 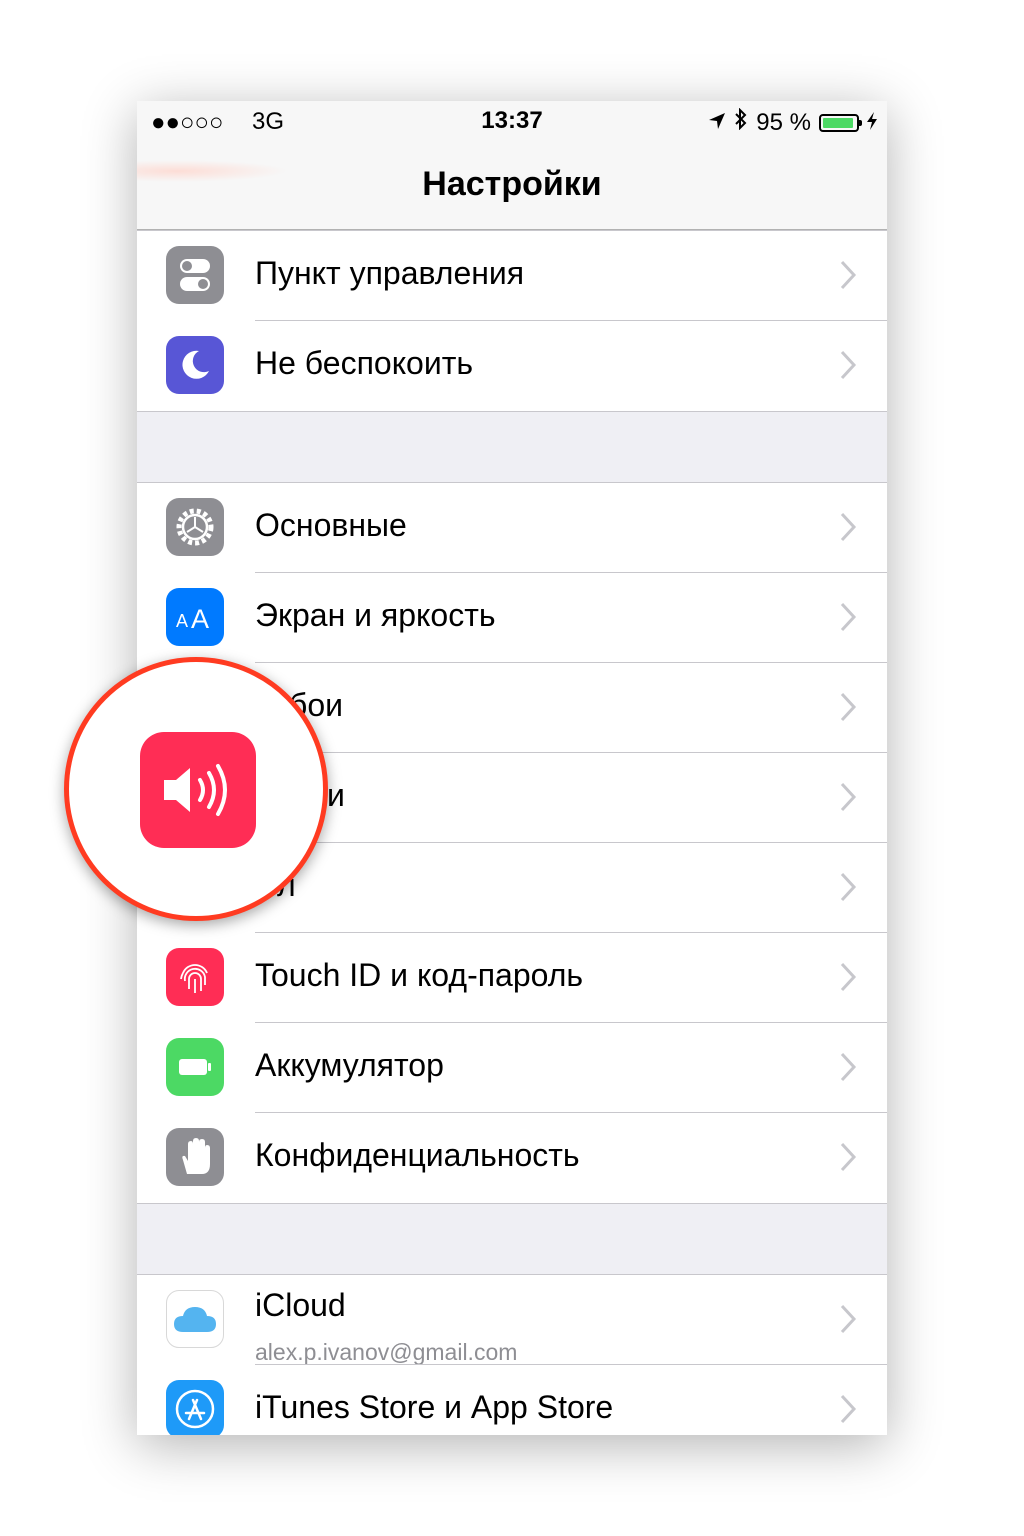 I want to click on text-size-icon: AA, so click(x=195, y=617).